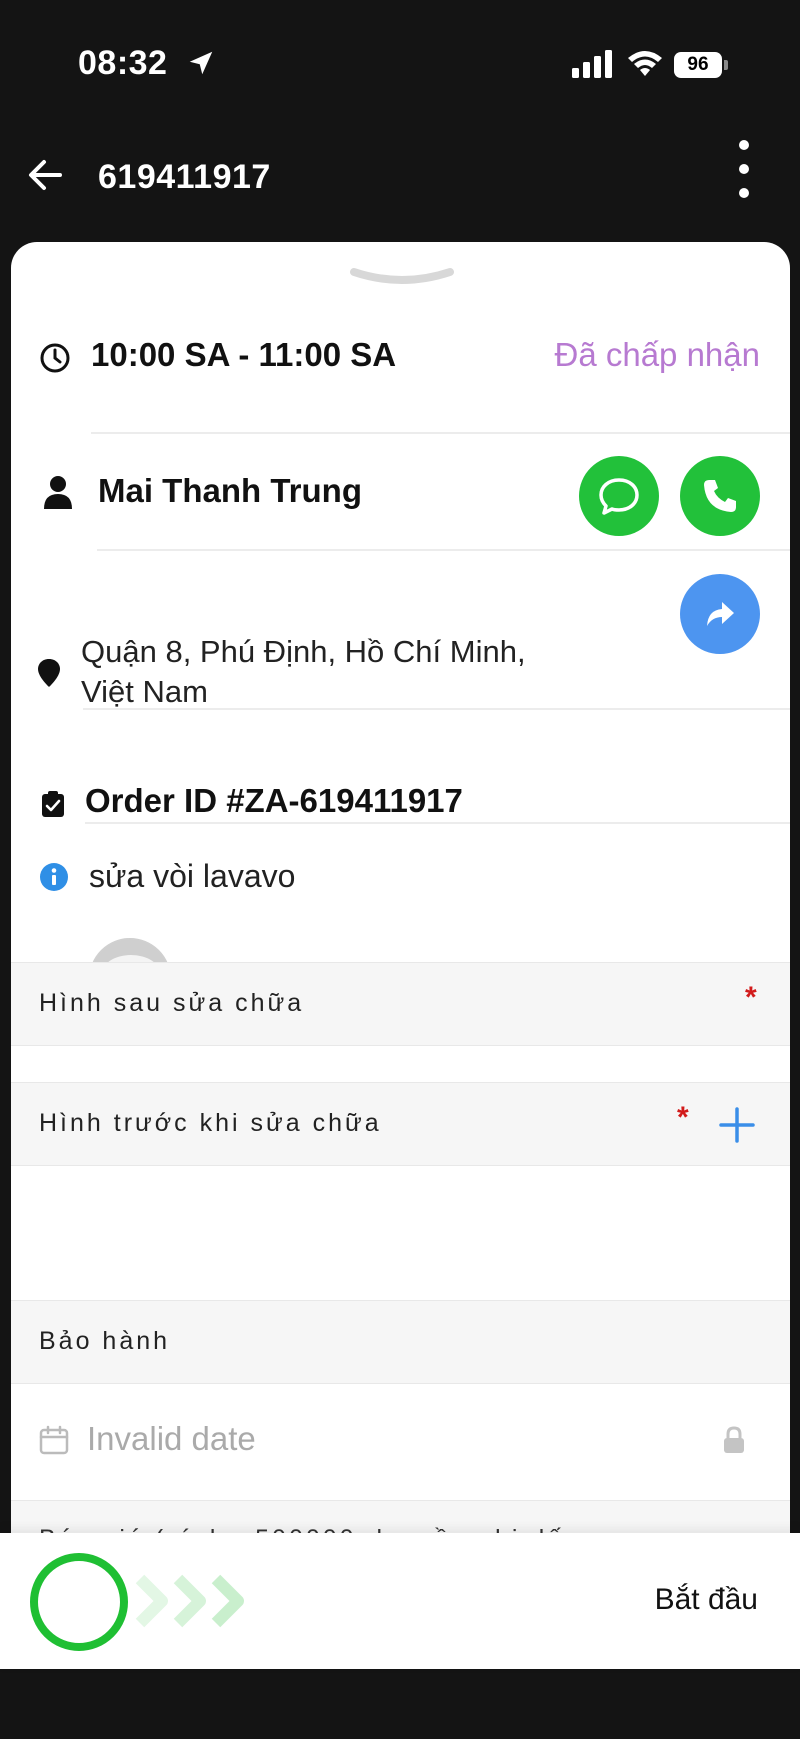 The height and width of the screenshot is (1739, 800). What do you see at coordinates (172, 1003) in the screenshot?
I see `after-repair-label: Hình sau sửa chữa` at bounding box center [172, 1003].